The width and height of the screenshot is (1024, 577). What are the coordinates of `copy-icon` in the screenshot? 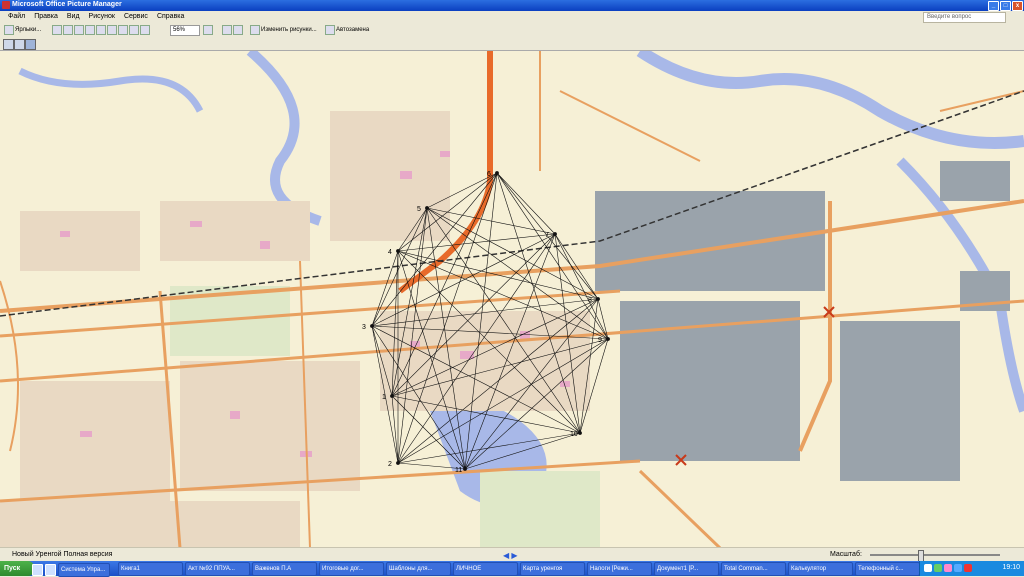 It's located at (101, 30).